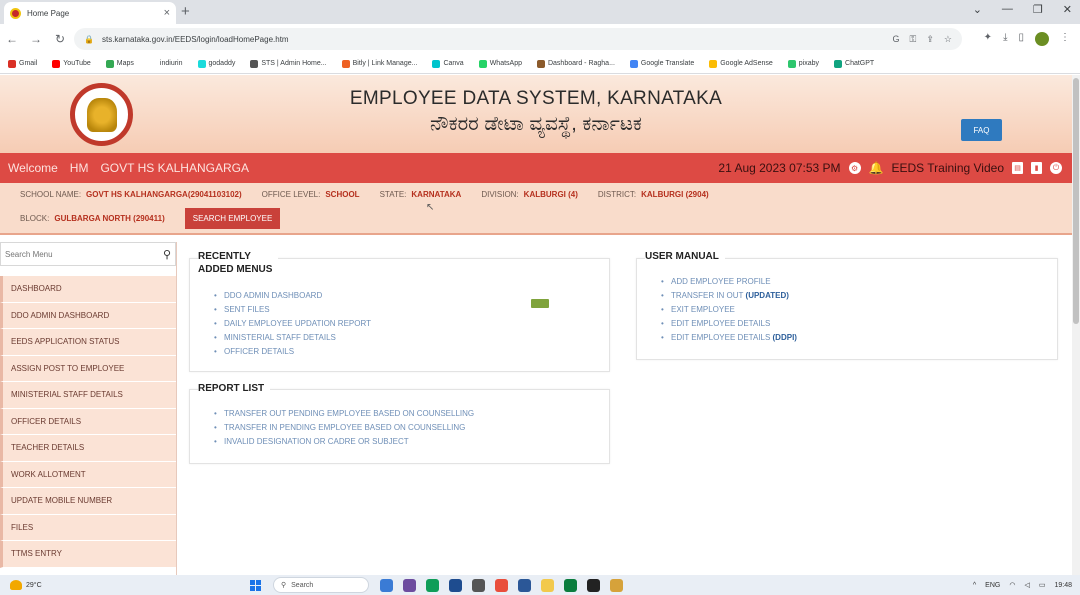  What do you see at coordinates (661, 63) in the screenshot?
I see `bookmark-item: Google Translate` at bounding box center [661, 63].